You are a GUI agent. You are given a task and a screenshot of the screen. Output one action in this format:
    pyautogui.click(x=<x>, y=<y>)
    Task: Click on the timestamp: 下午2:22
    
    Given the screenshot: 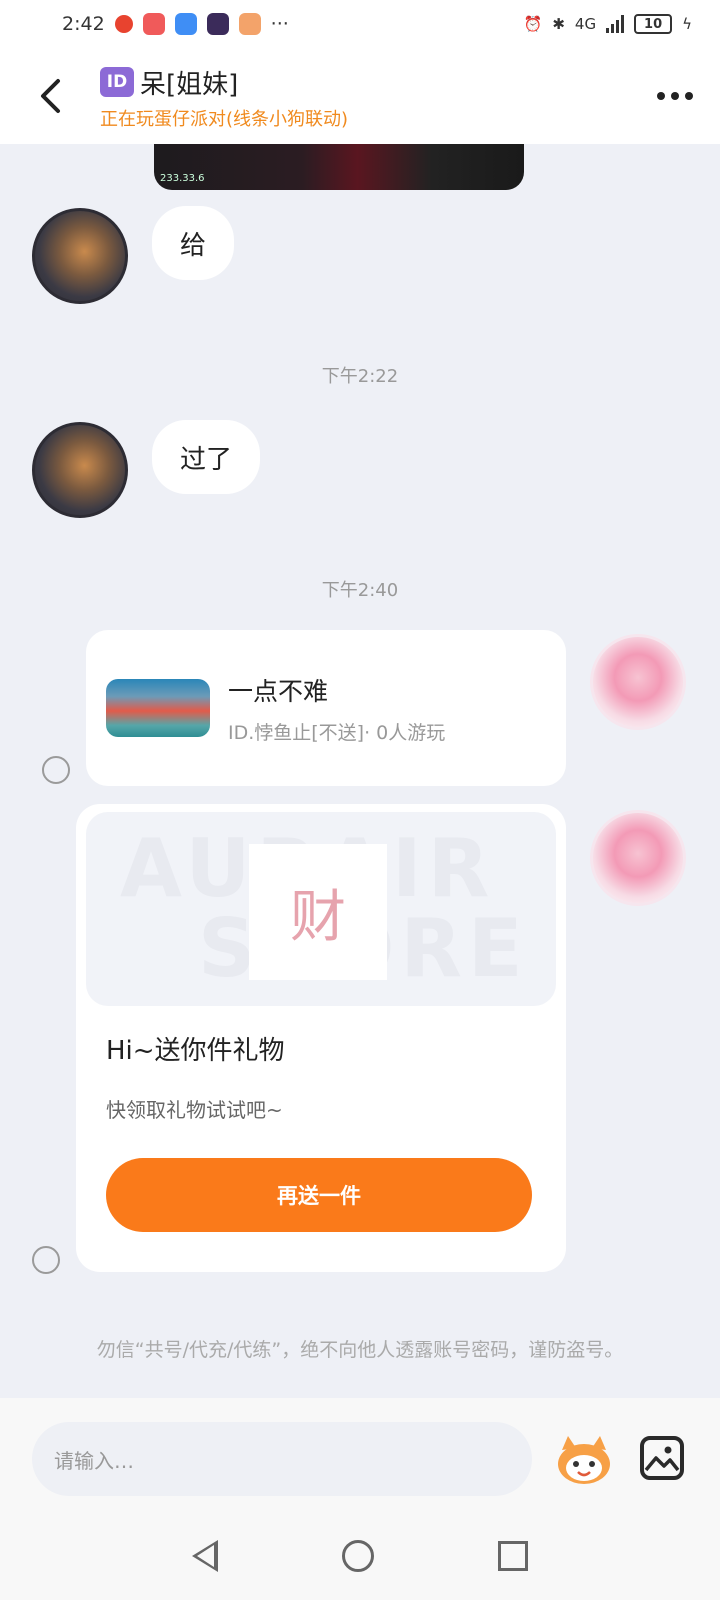 What is the action you would take?
    pyautogui.click(x=360, y=376)
    